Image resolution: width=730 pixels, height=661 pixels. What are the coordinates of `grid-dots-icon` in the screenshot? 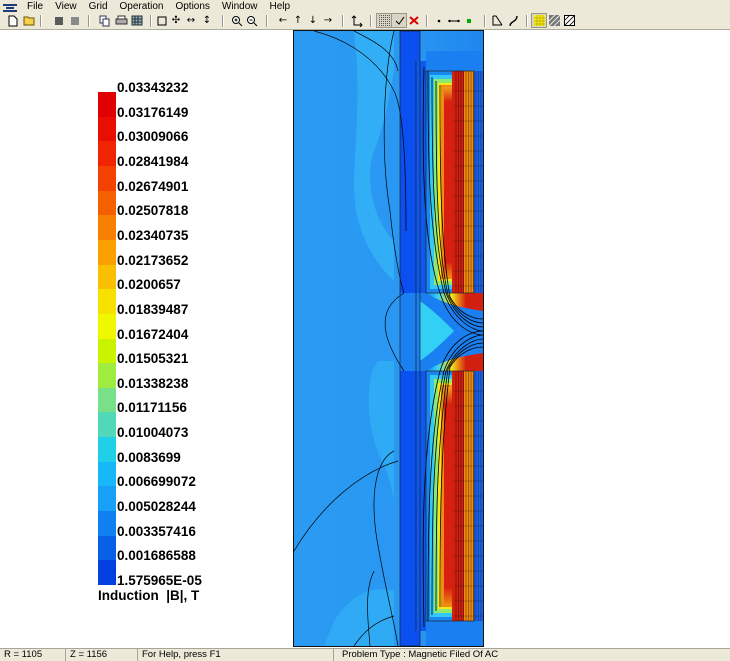 It's located at (384, 20).